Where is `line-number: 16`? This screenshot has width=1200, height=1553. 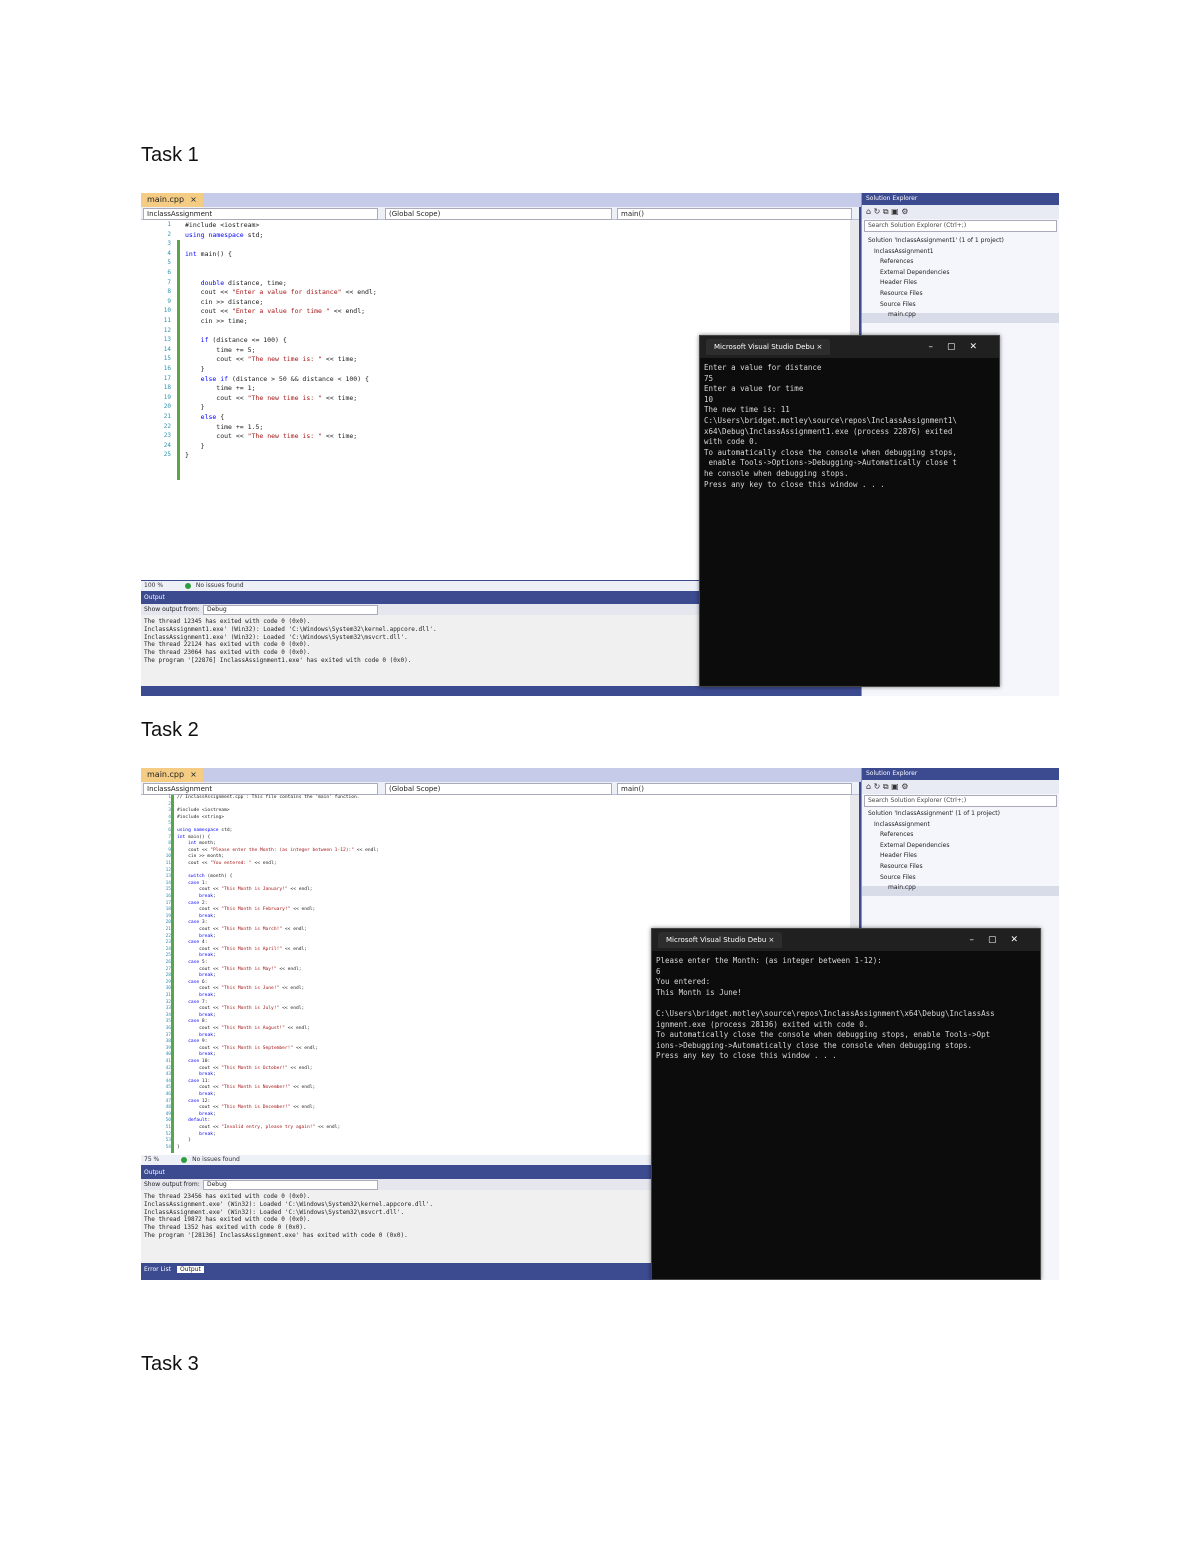
line-number: 16 is located at coordinates (168, 896).